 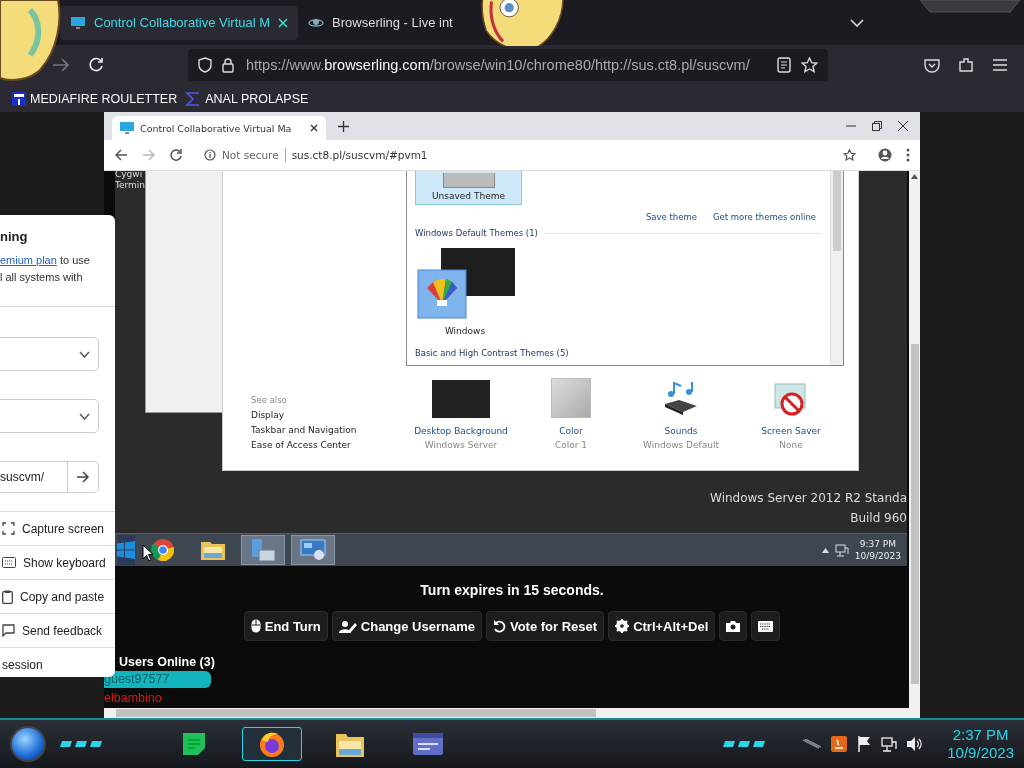 I want to click on browser-tab: Control Collaborative Virtual Ma, so click(x=219, y=128).